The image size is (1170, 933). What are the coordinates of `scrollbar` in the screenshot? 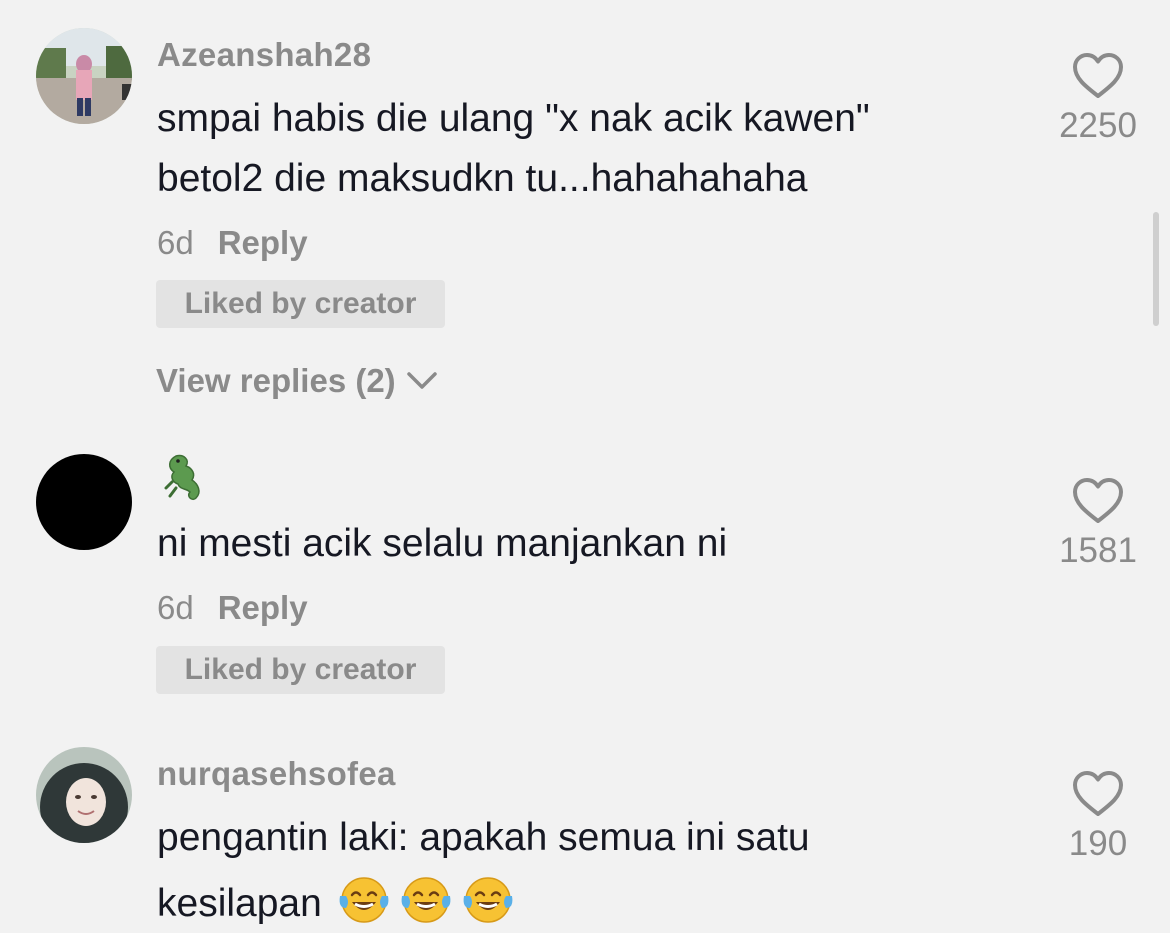 It's located at (1156, 269).